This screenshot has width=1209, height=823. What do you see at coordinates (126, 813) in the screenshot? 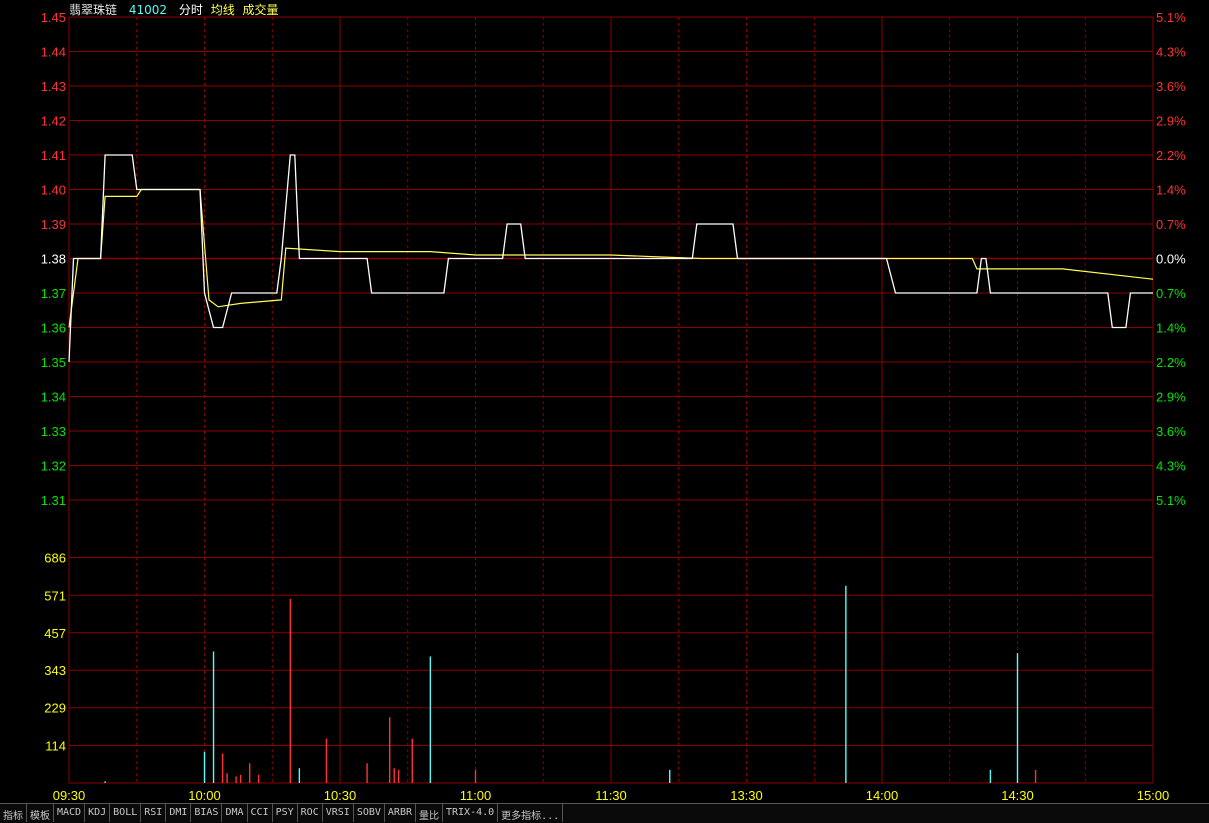
I see `tab-boll: BOLL` at bounding box center [126, 813].